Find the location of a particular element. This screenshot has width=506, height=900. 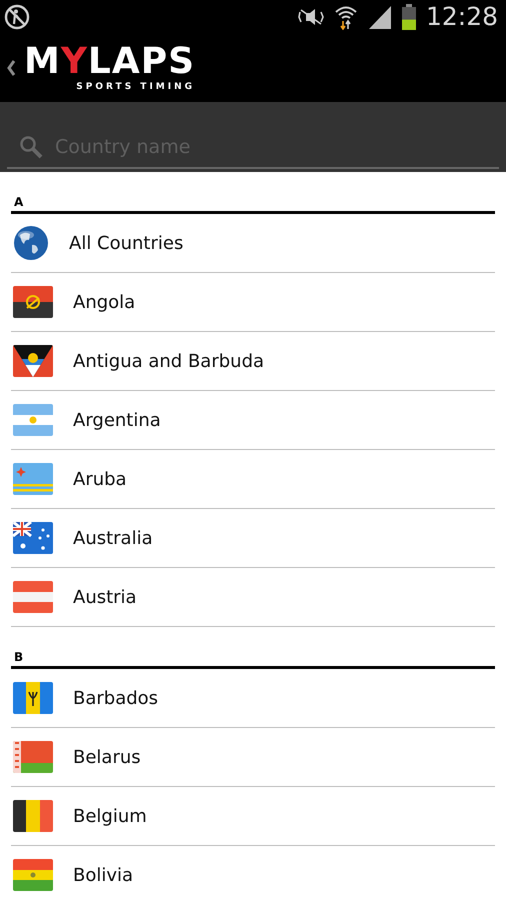

country-item: Australia is located at coordinates (253, 538).